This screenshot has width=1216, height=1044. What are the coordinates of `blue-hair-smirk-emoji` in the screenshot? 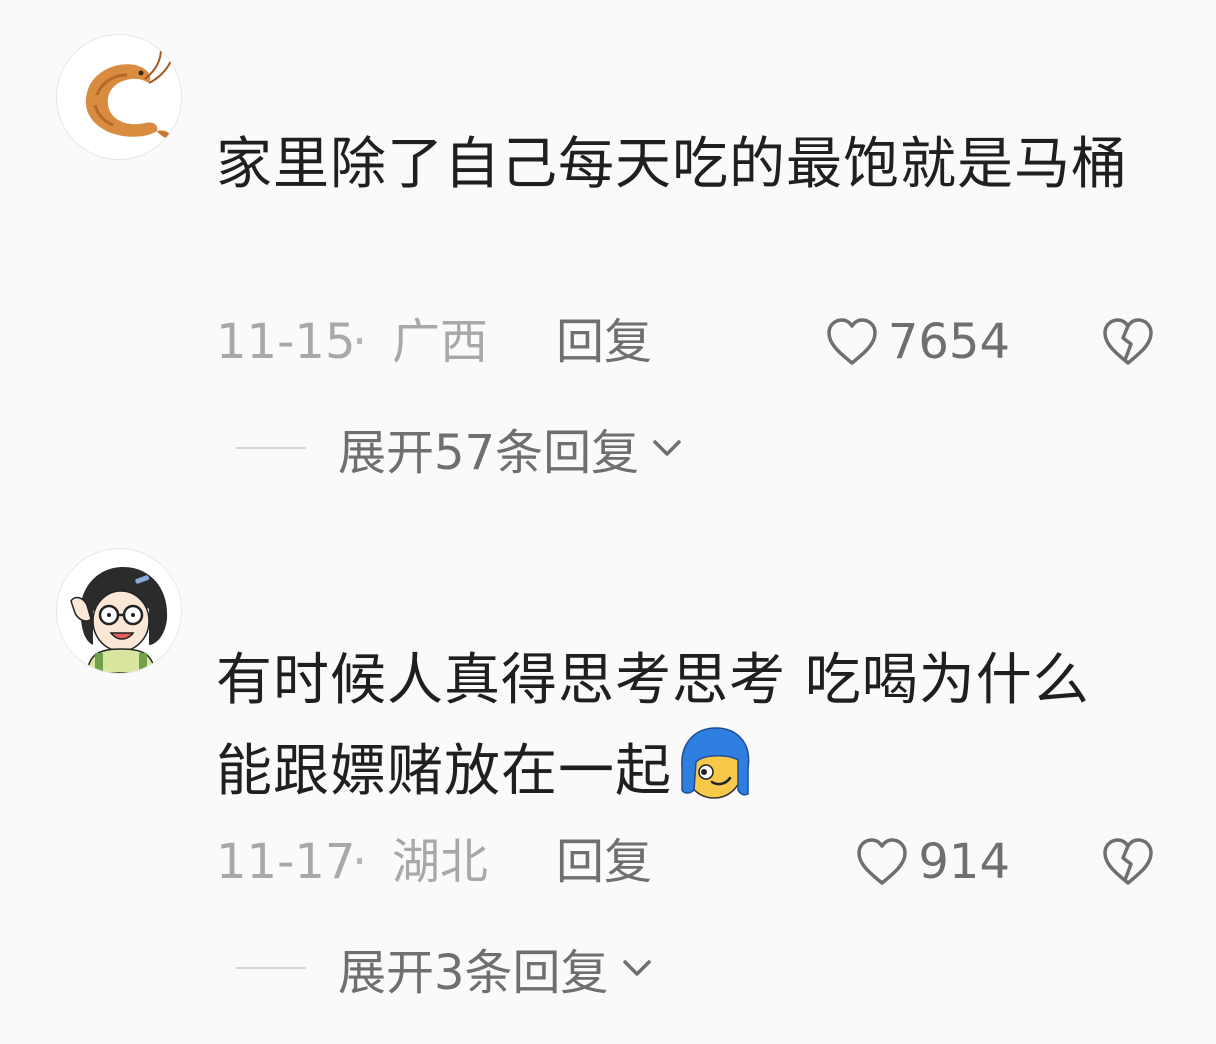 It's located at (714, 764).